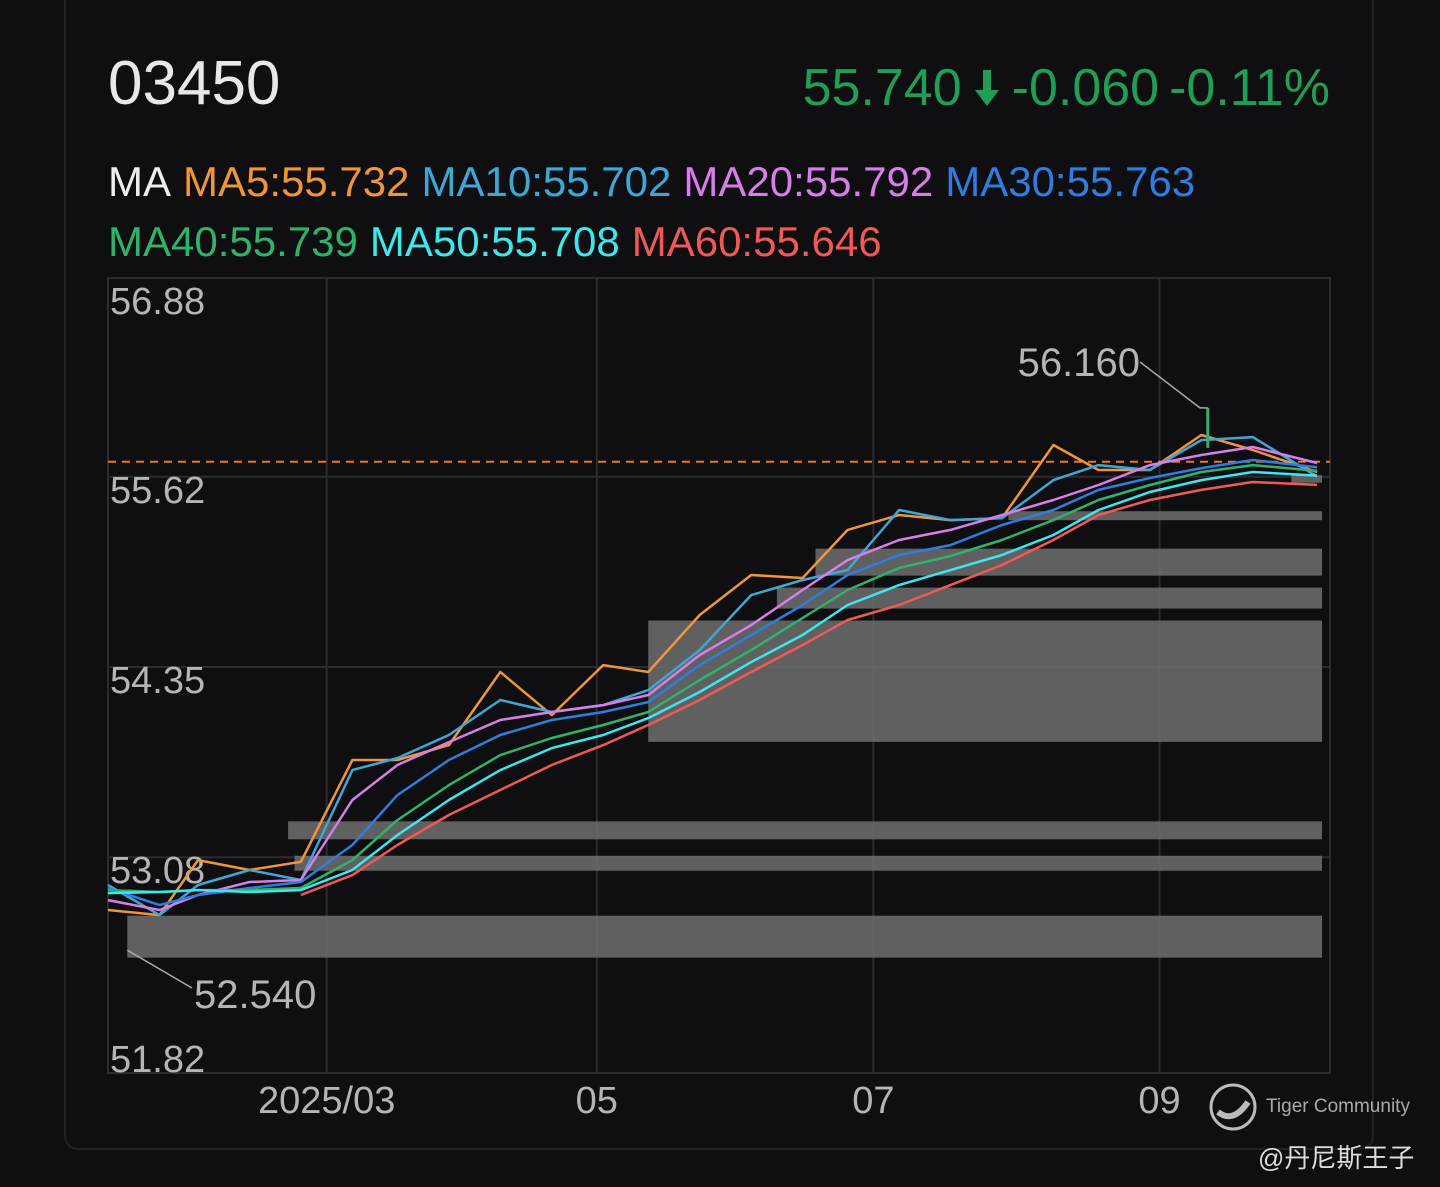 This screenshot has height=1187, width=1440. I want to click on y-tick-label: 54.35, so click(157, 681).